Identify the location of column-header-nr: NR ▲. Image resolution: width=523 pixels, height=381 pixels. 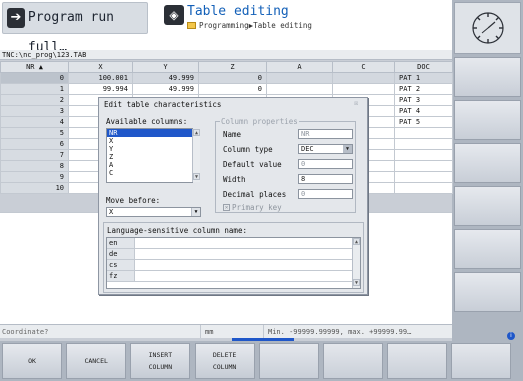
(34, 67).